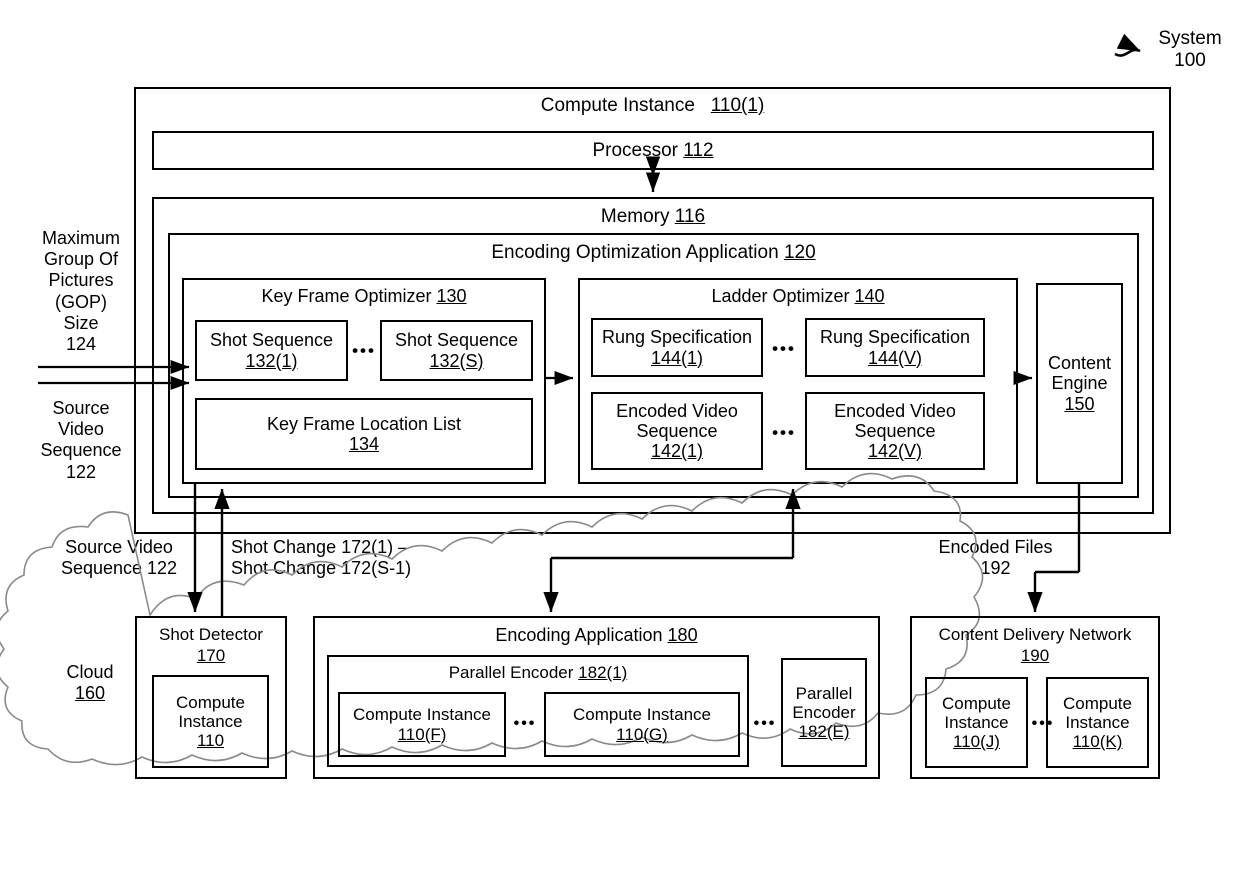  What do you see at coordinates (81, 259) in the screenshot?
I see `max-gop-line2: Group Of` at bounding box center [81, 259].